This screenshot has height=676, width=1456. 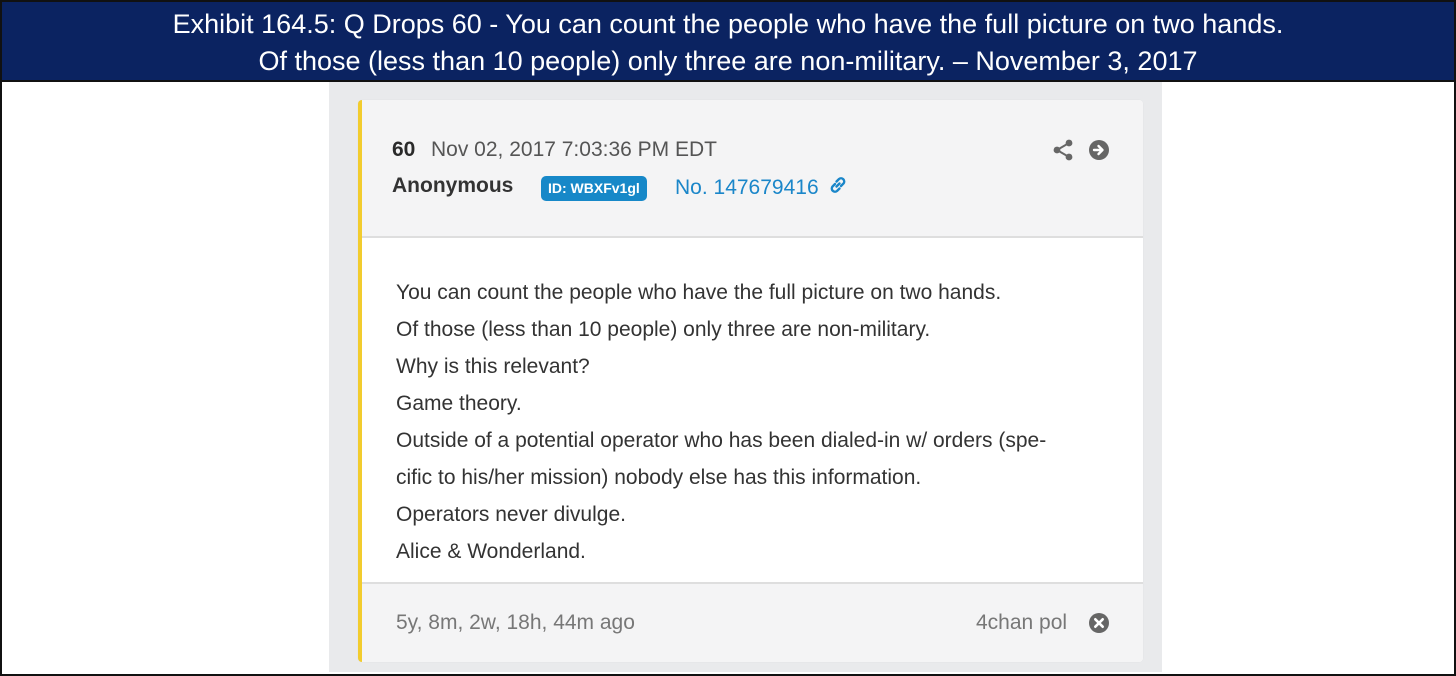 I want to click on post-author: Anonymous, so click(x=453, y=185).